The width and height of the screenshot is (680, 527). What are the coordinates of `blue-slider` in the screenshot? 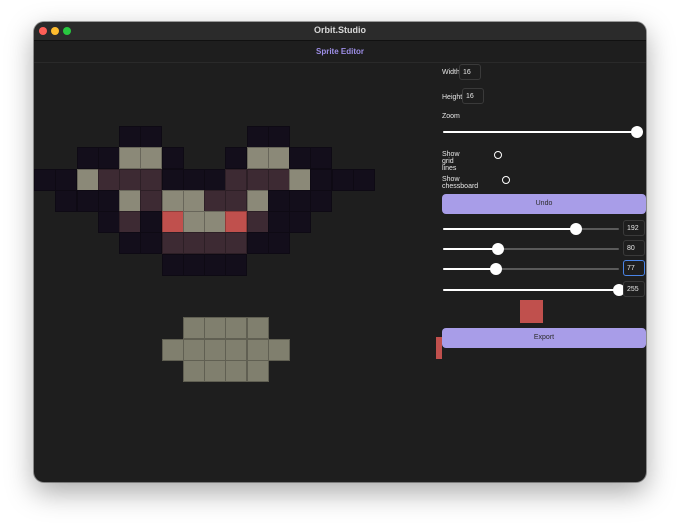 It's located at (531, 269).